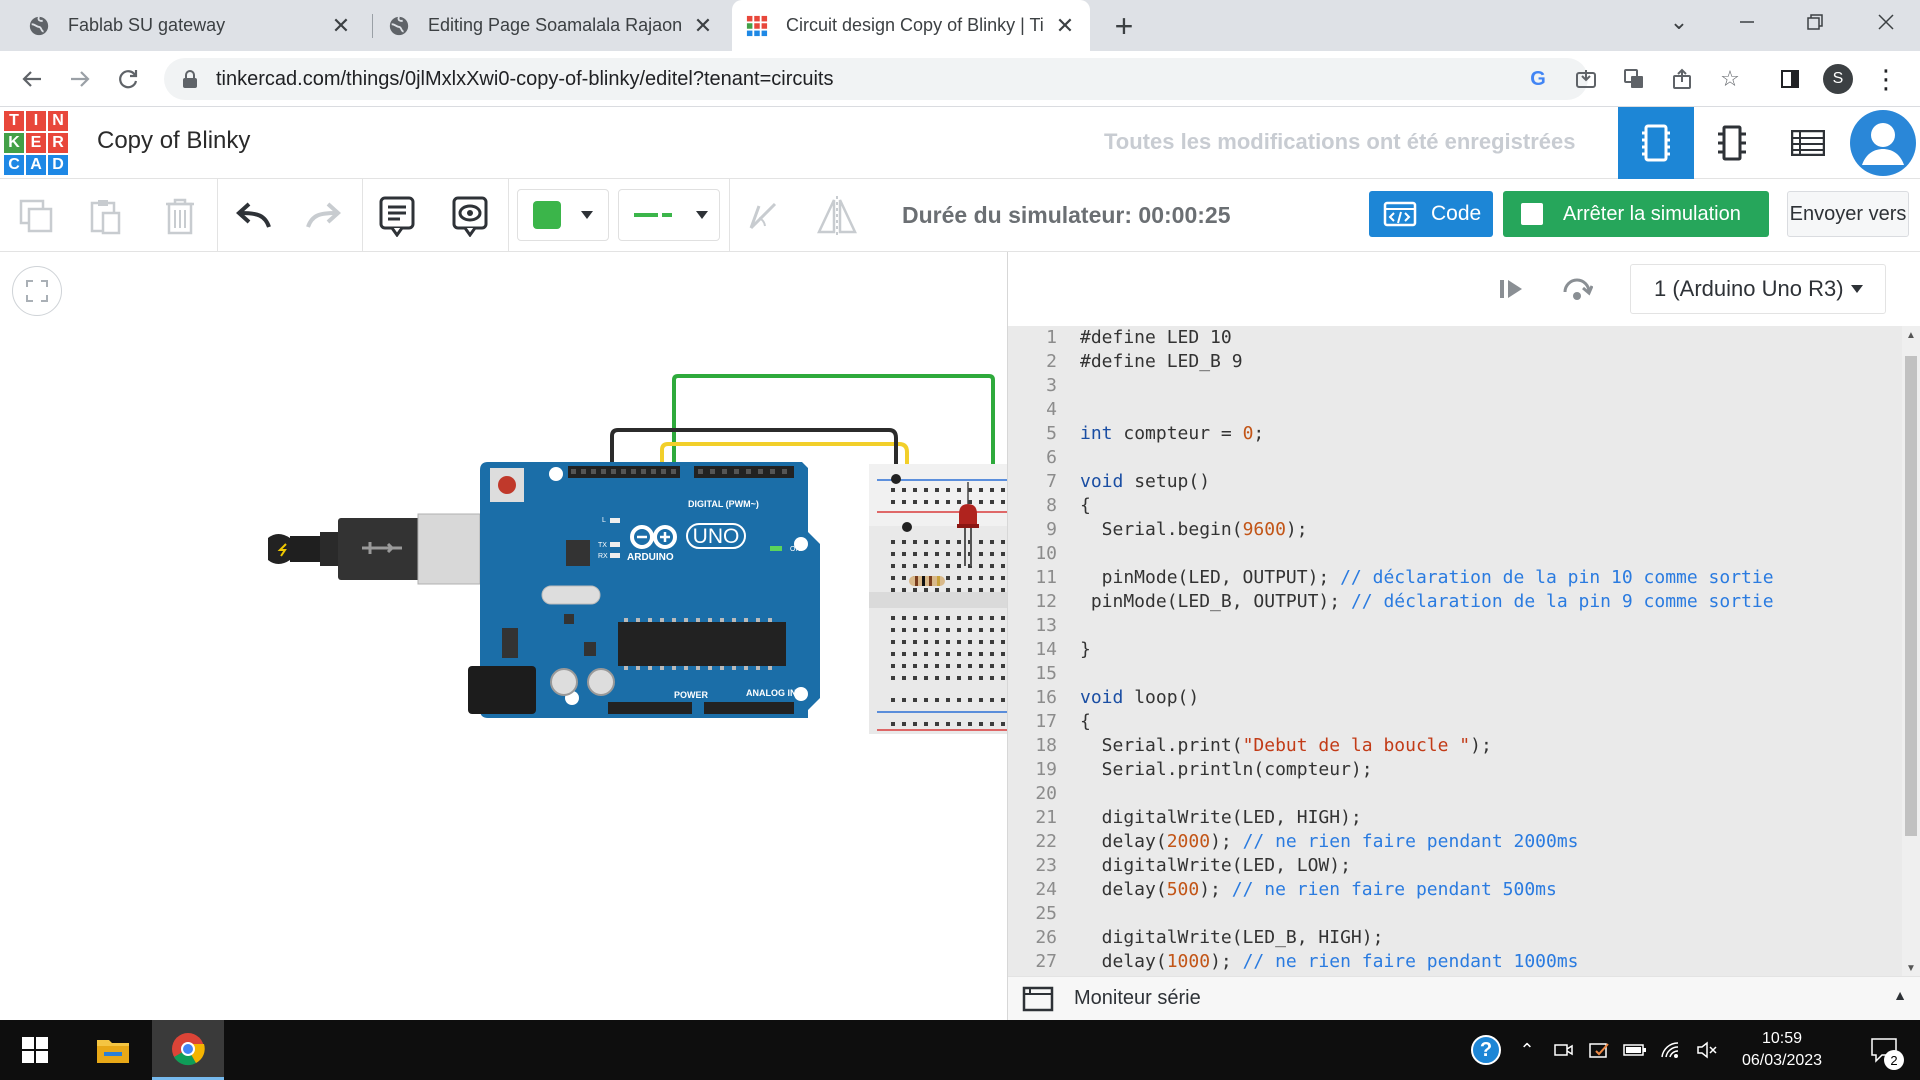  Describe the element at coordinates (35, 1050) in the screenshot. I see `start-button` at that location.